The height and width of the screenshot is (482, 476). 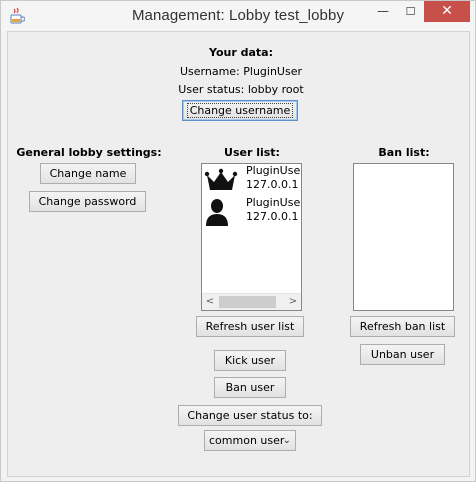 What do you see at coordinates (241, 89) in the screenshot?
I see `user-status-line: User status: lobby root` at bounding box center [241, 89].